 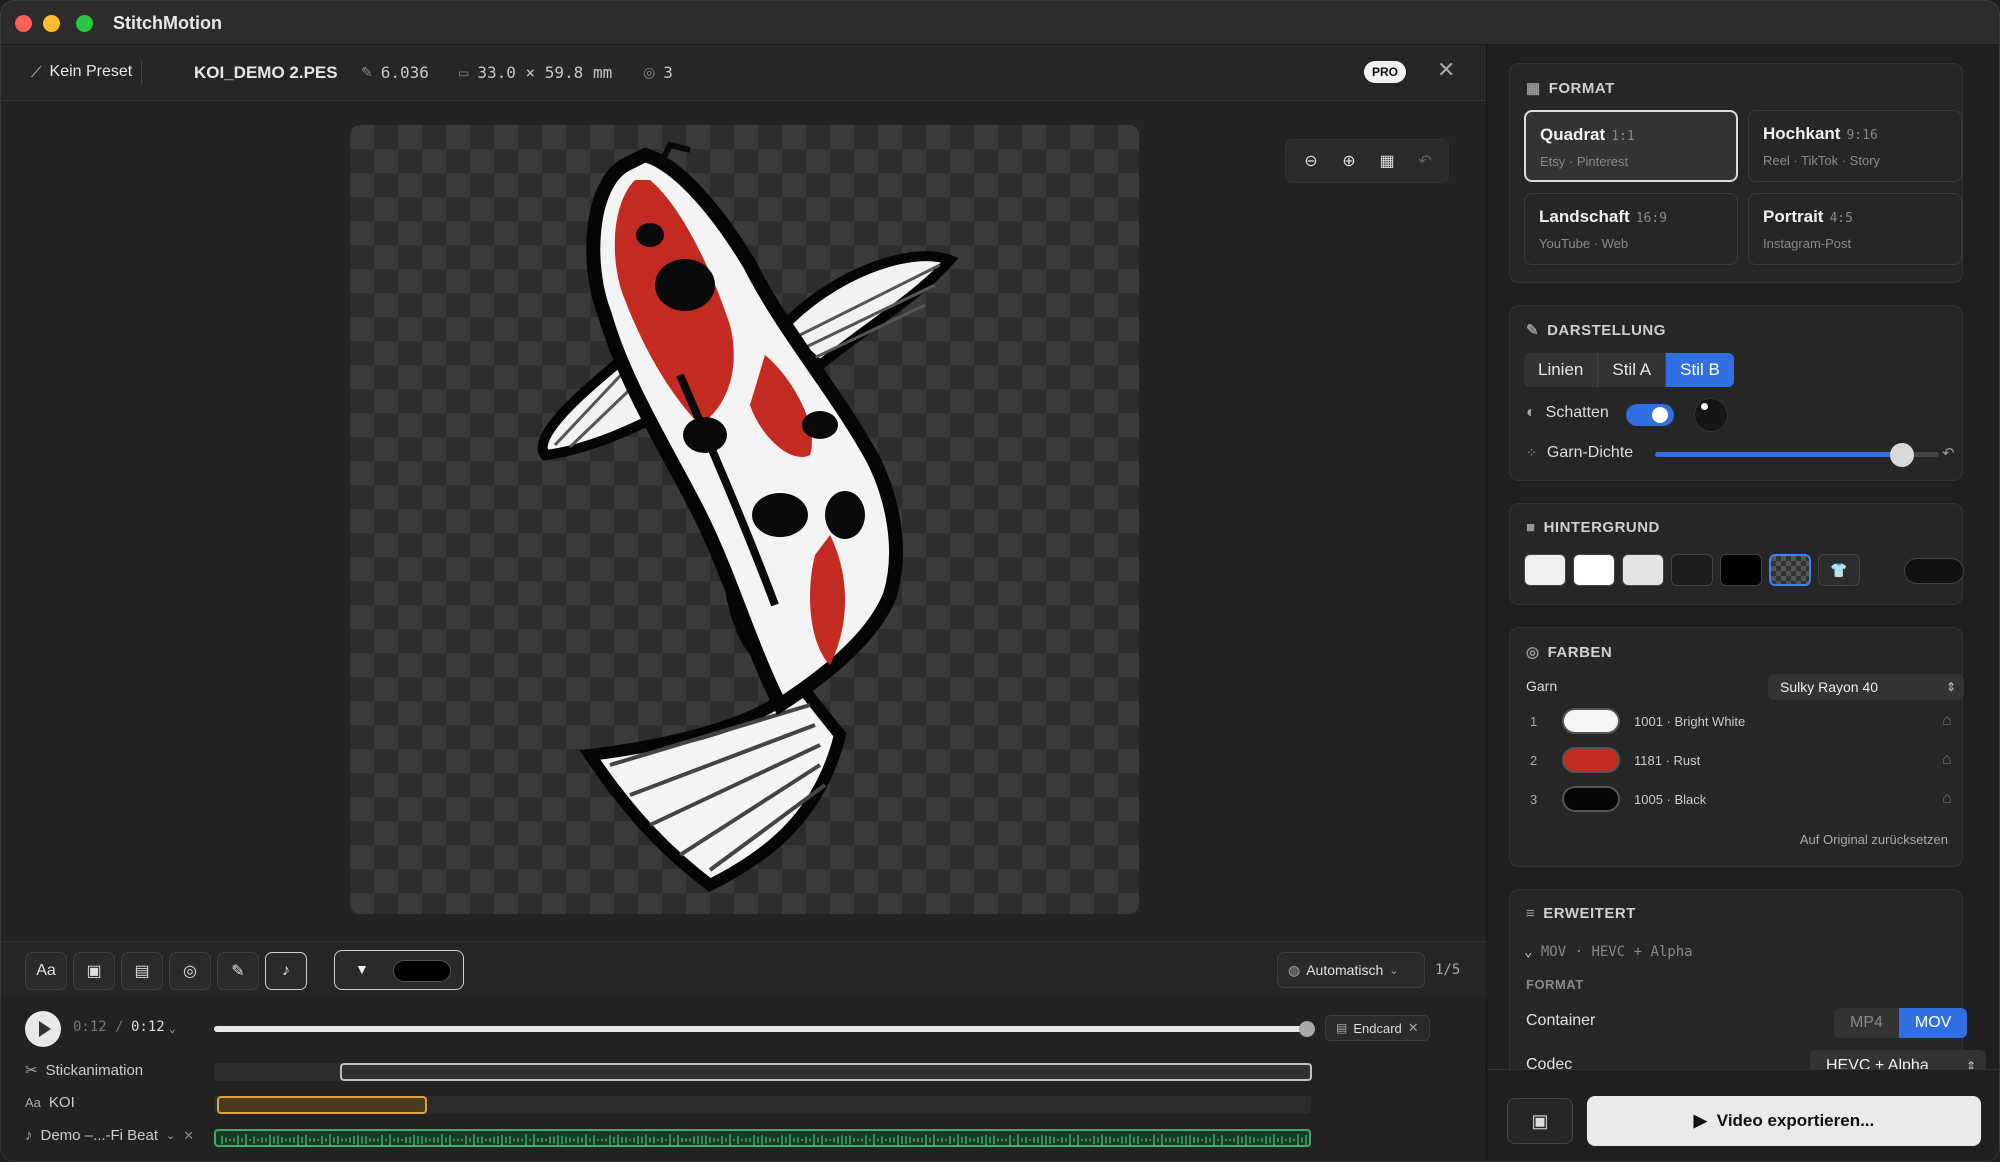 I want to click on remove-audio-icon: ✕, so click(x=188, y=1136).